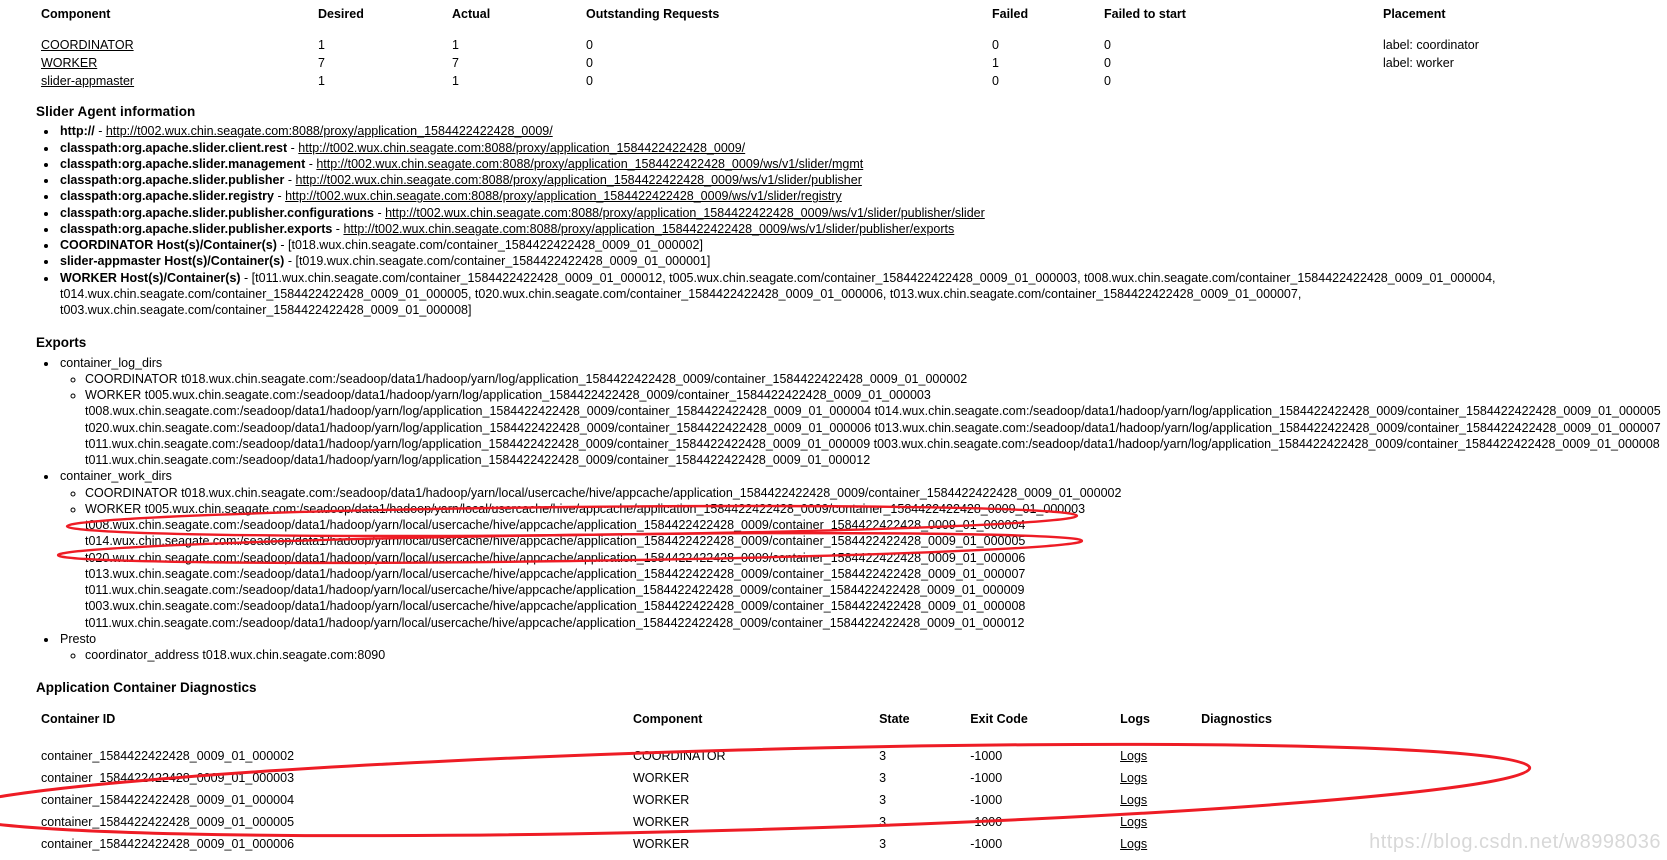 This screenshot has width=1667, height=860. I want to click on component-link-worker: WORKER, so click(69, 63).